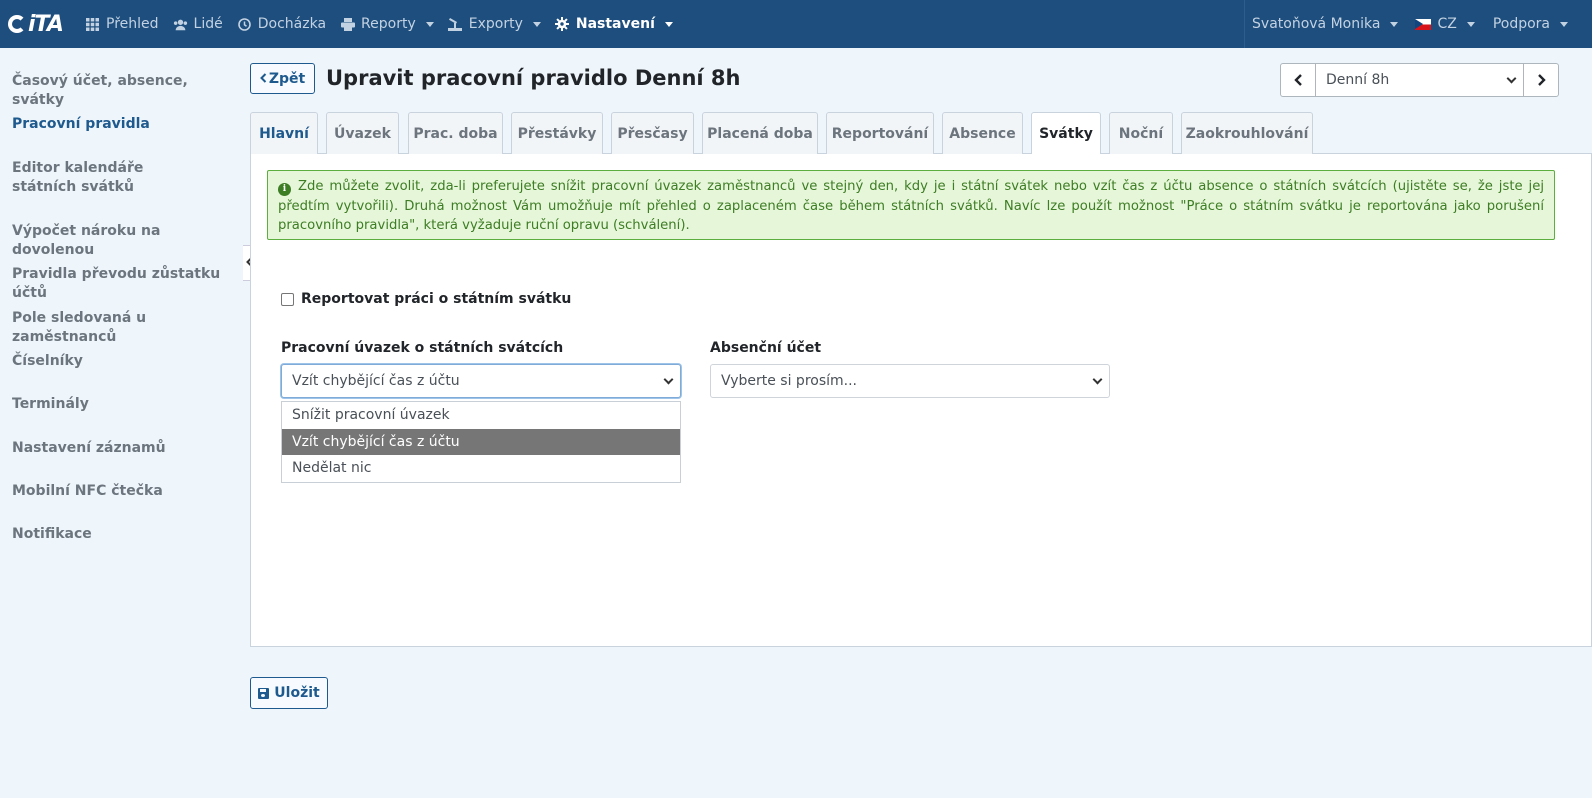 The image size is (1592, 798). I want to click on tab-placena-doba: Placená doba, so click(760, 133).